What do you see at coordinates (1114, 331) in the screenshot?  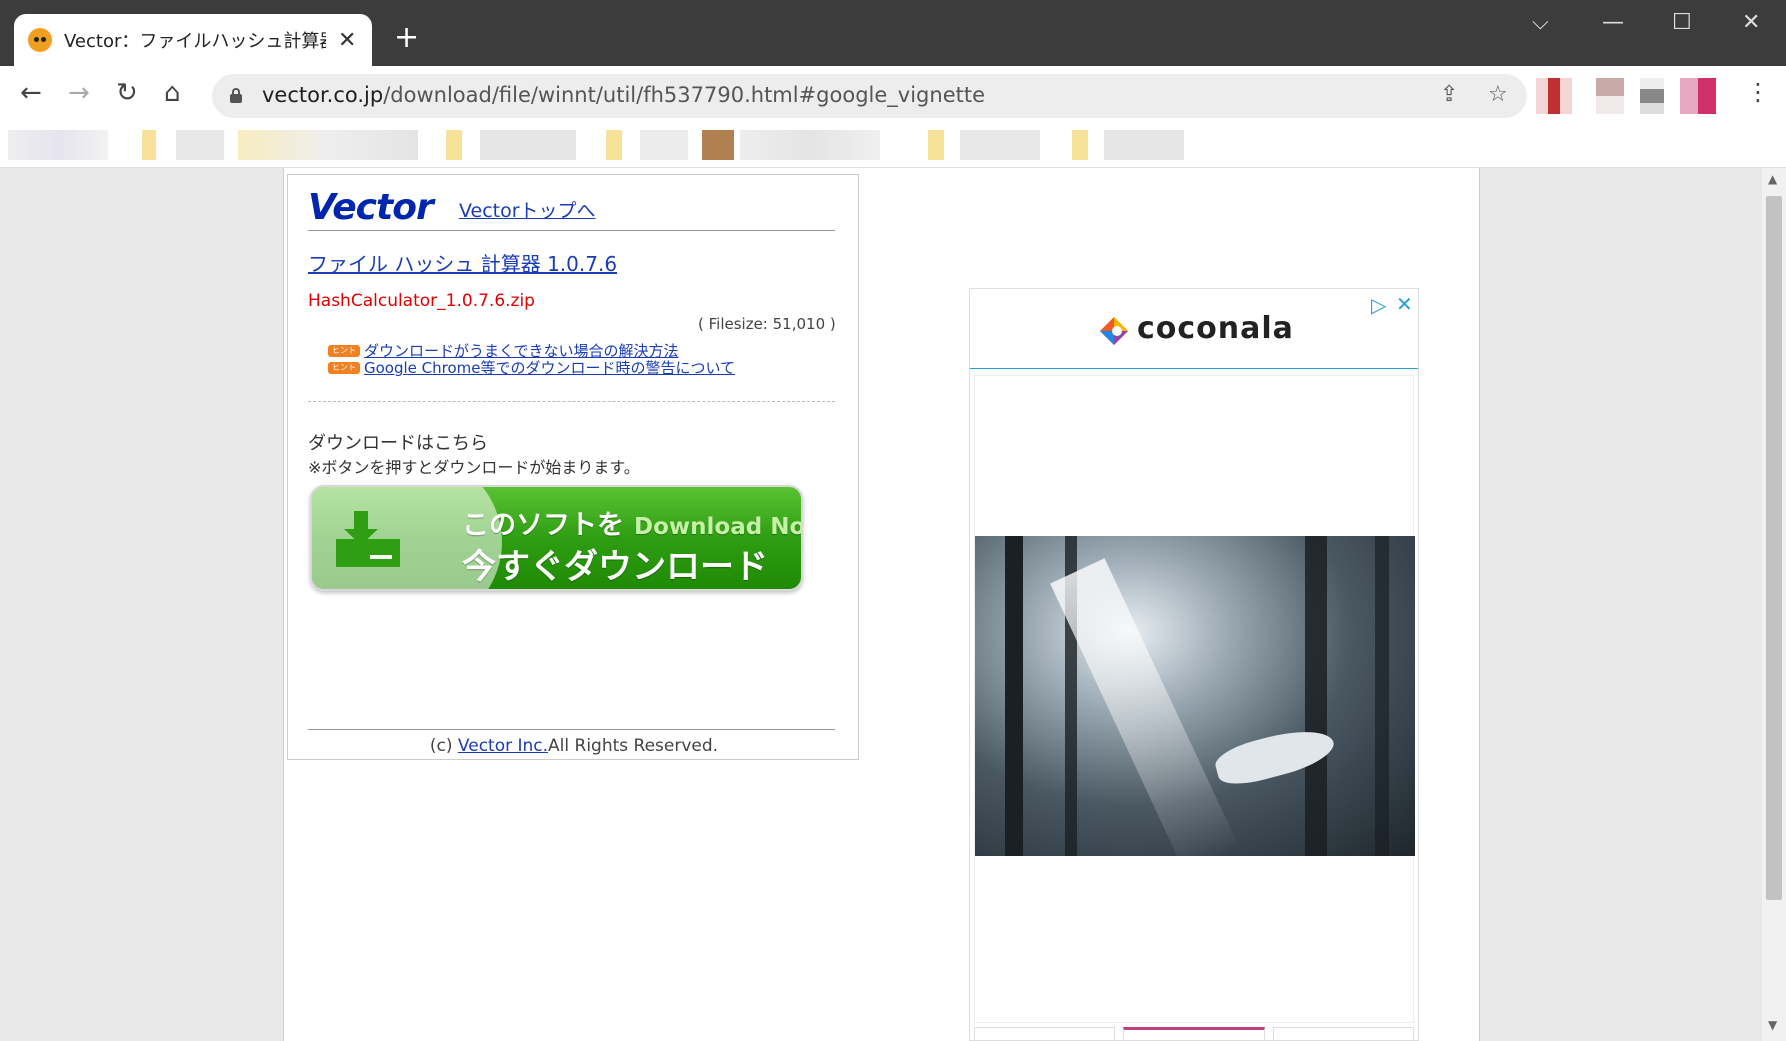 I see `coconala-logo-icon` at bounding box center [1114, 331].